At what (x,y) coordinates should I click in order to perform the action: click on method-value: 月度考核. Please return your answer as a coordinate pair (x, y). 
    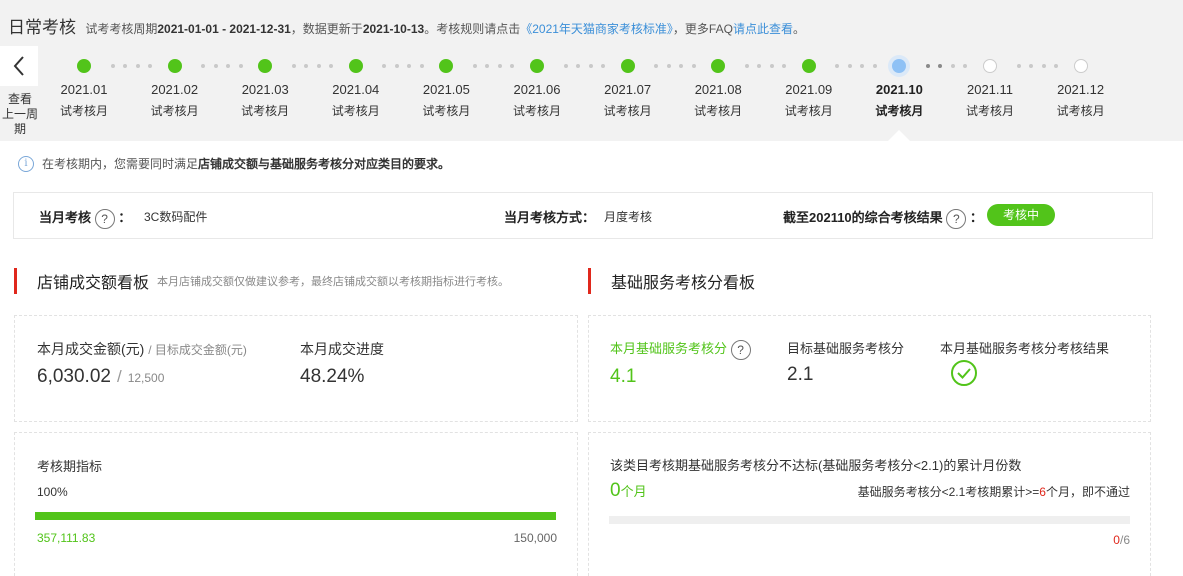
    Looking at the image, I should click on (628, 217).